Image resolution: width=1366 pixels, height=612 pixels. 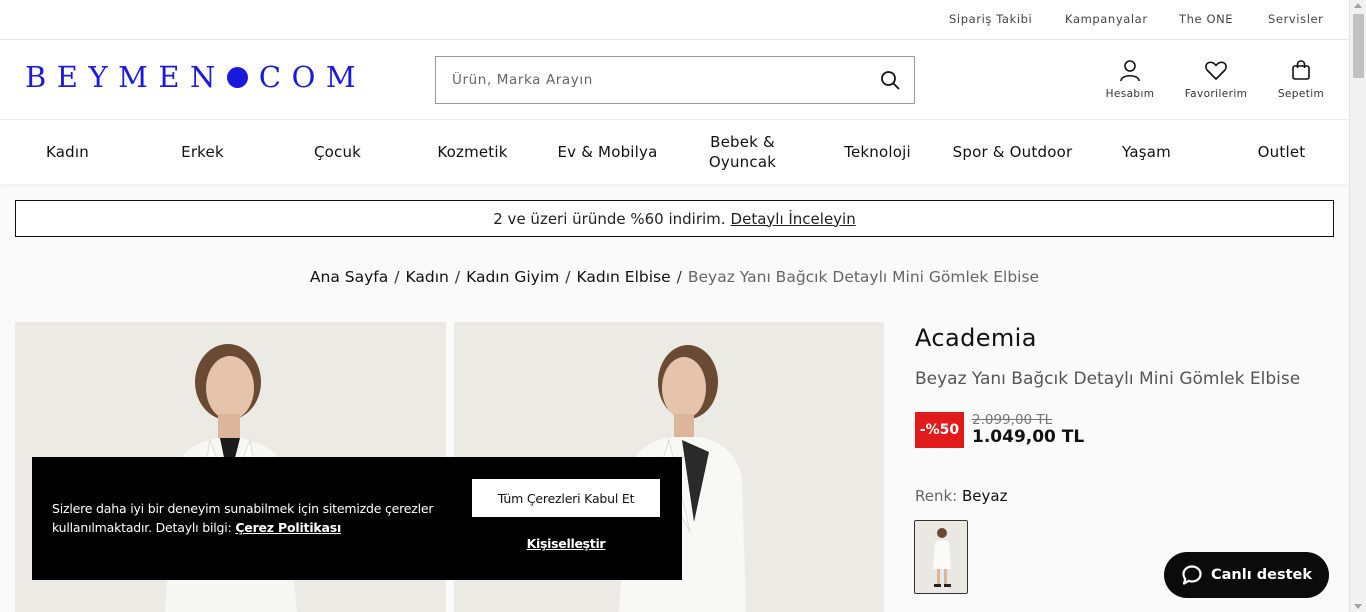 I want to click on search-input, so click(x=662, y=80).